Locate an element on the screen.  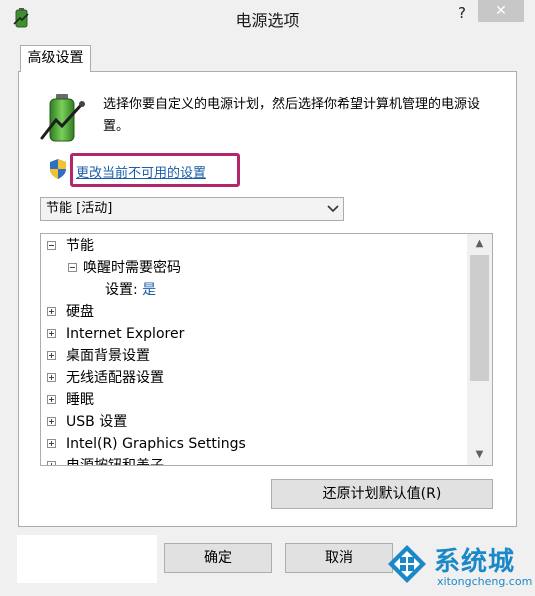
tree-item-usb-settings: USB 设置 is located at coordinates (87, 422).